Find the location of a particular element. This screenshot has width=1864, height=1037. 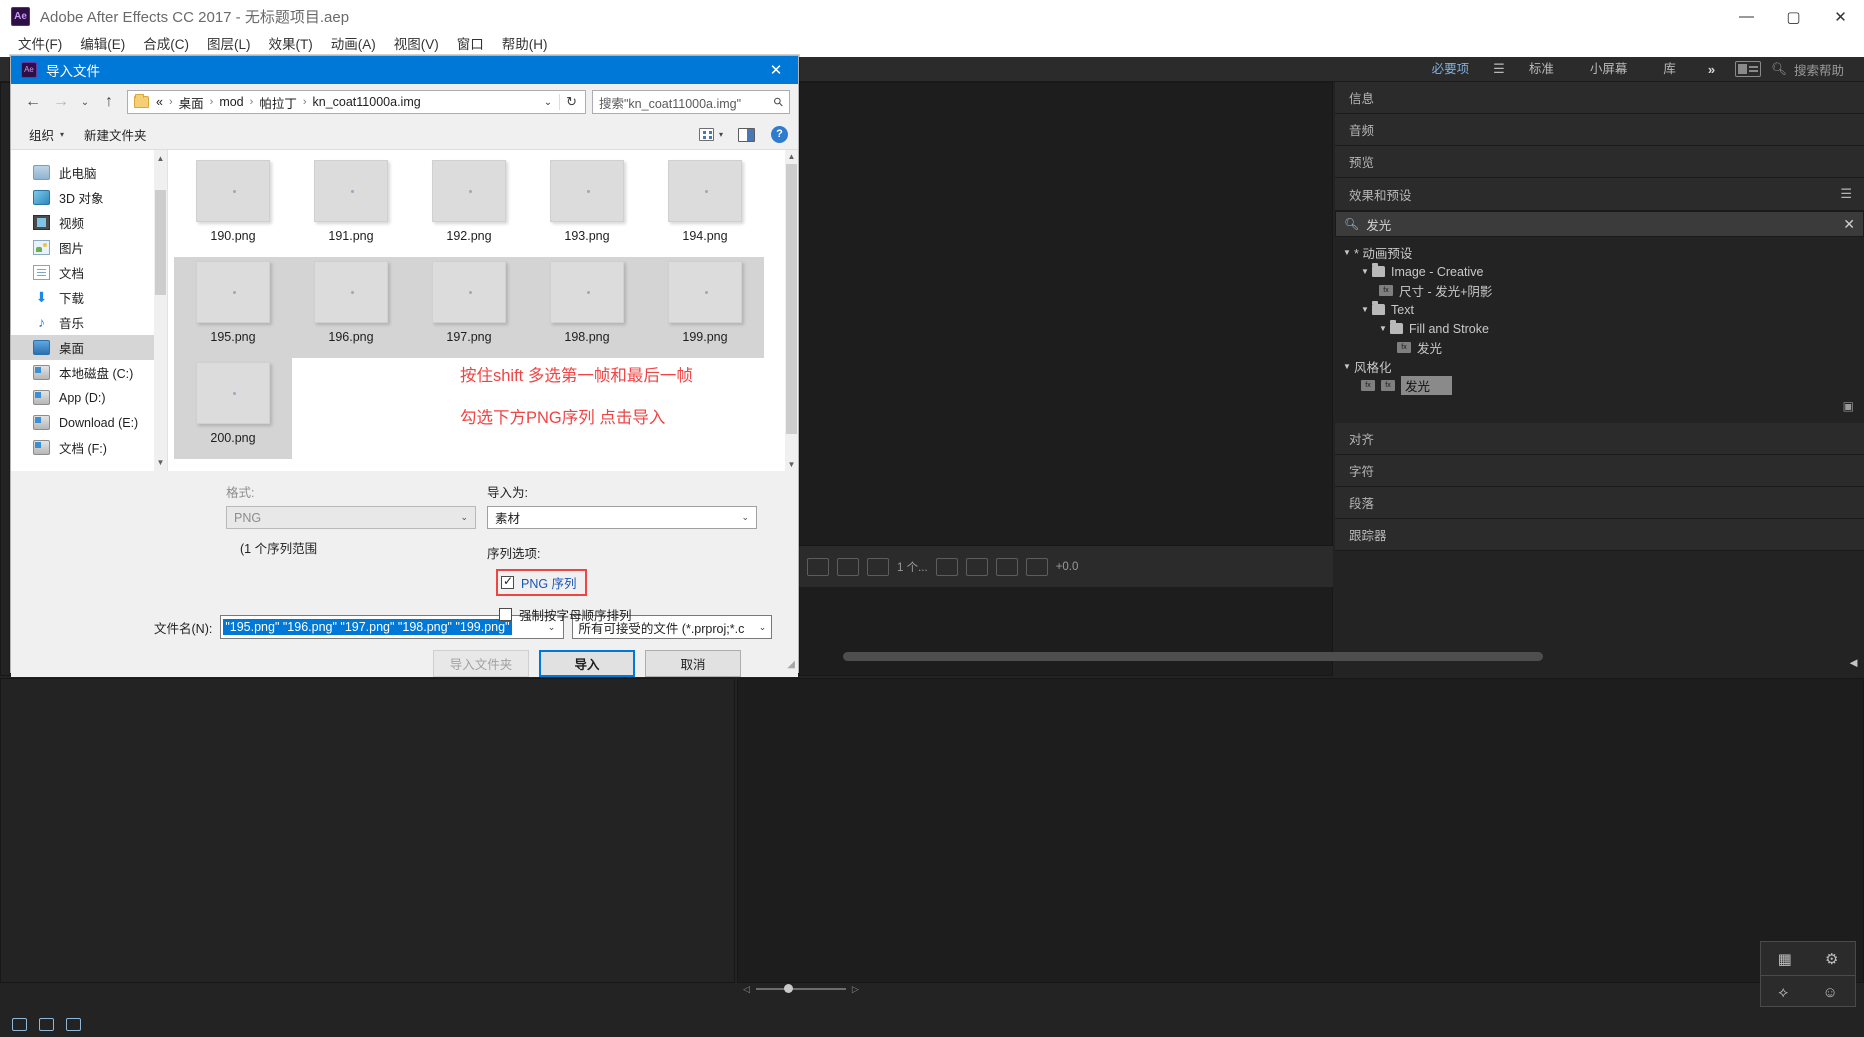

sidebar-item-desktop: 桌面 is located at coordinates (89, 347).